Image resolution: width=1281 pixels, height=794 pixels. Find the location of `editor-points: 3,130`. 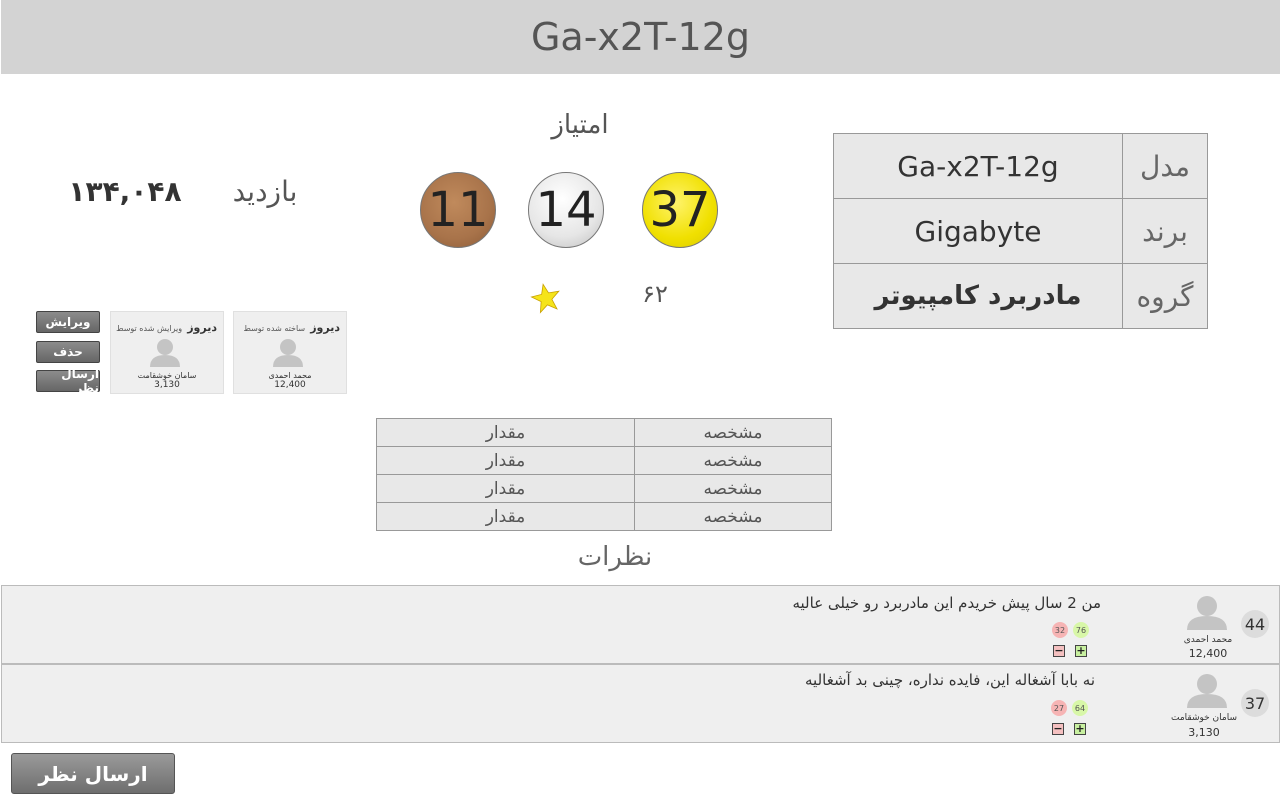

editor-points: 3,130 is located at coordinates (167, 385).